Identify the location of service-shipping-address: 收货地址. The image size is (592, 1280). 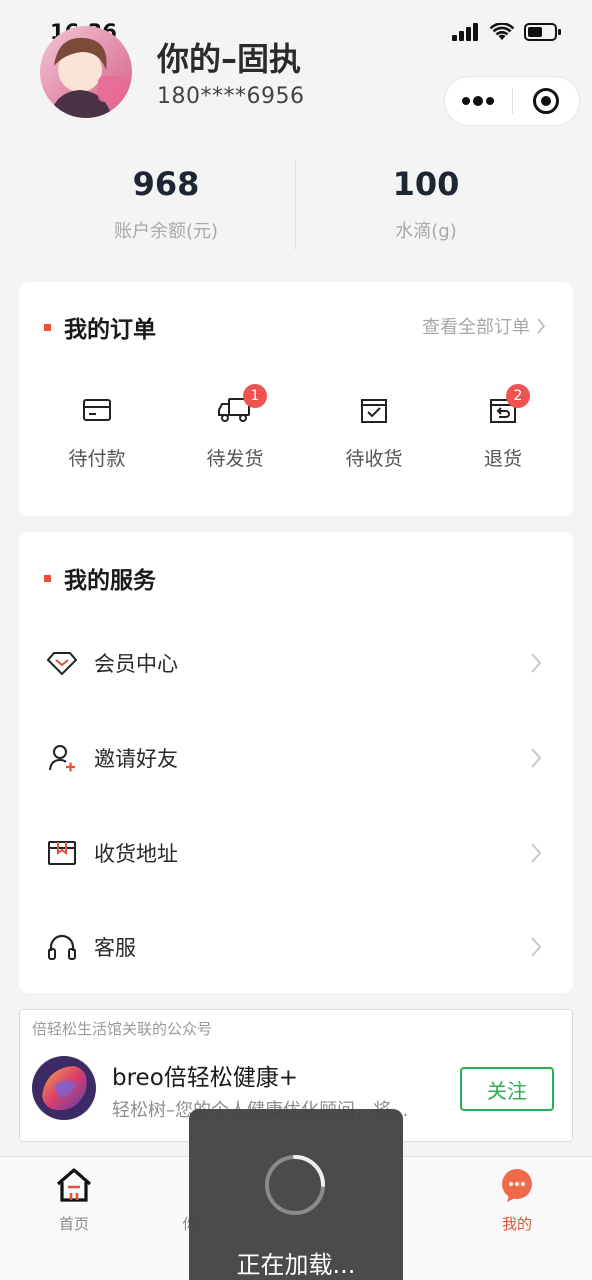
(295, 852).